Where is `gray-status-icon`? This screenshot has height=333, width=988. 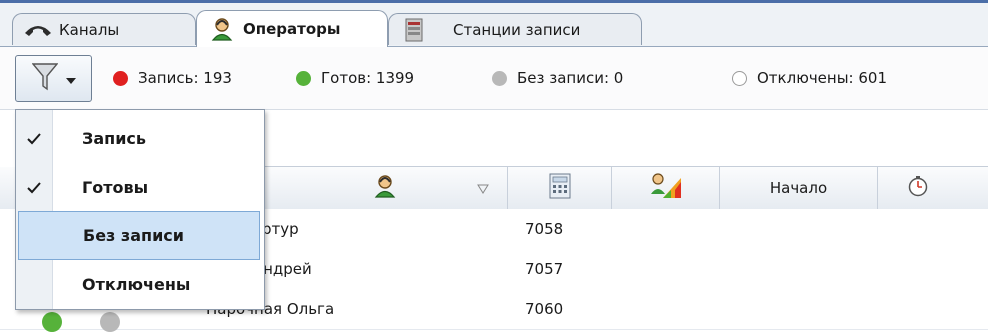 gray-status-icon is located at coordinates (110, 322).